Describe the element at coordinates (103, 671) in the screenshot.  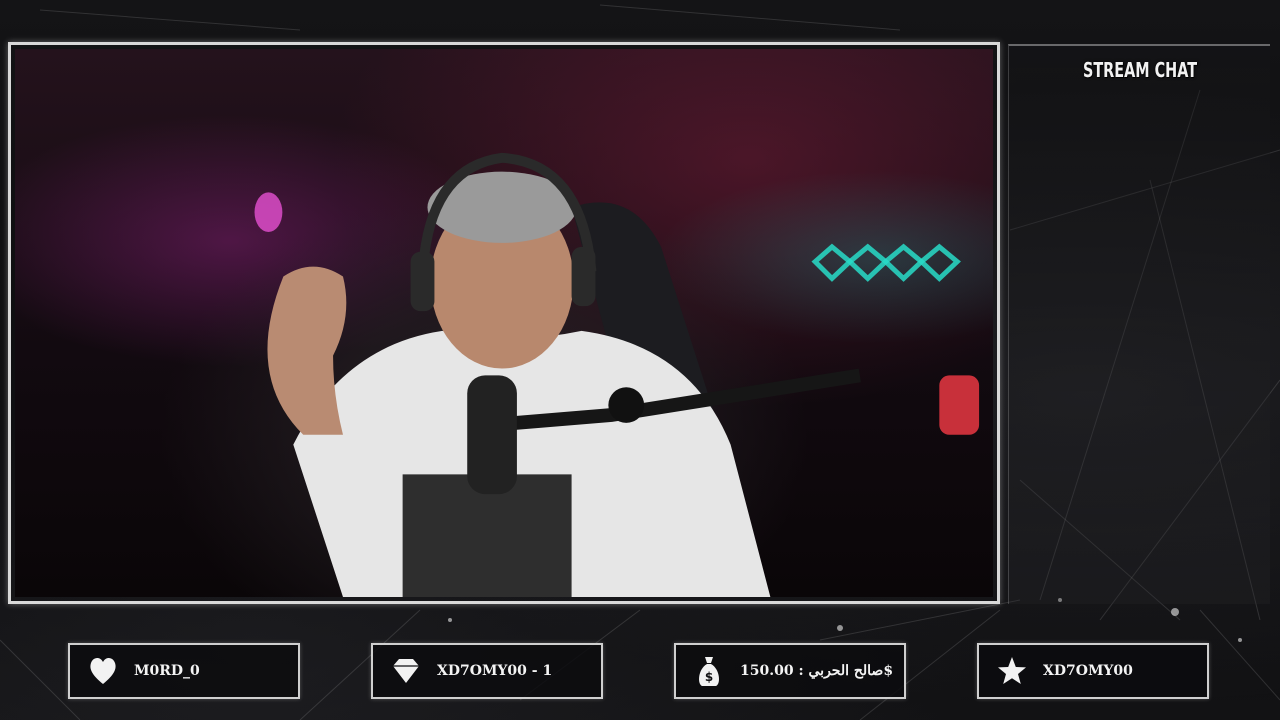
I see `heart-icon` at that location.